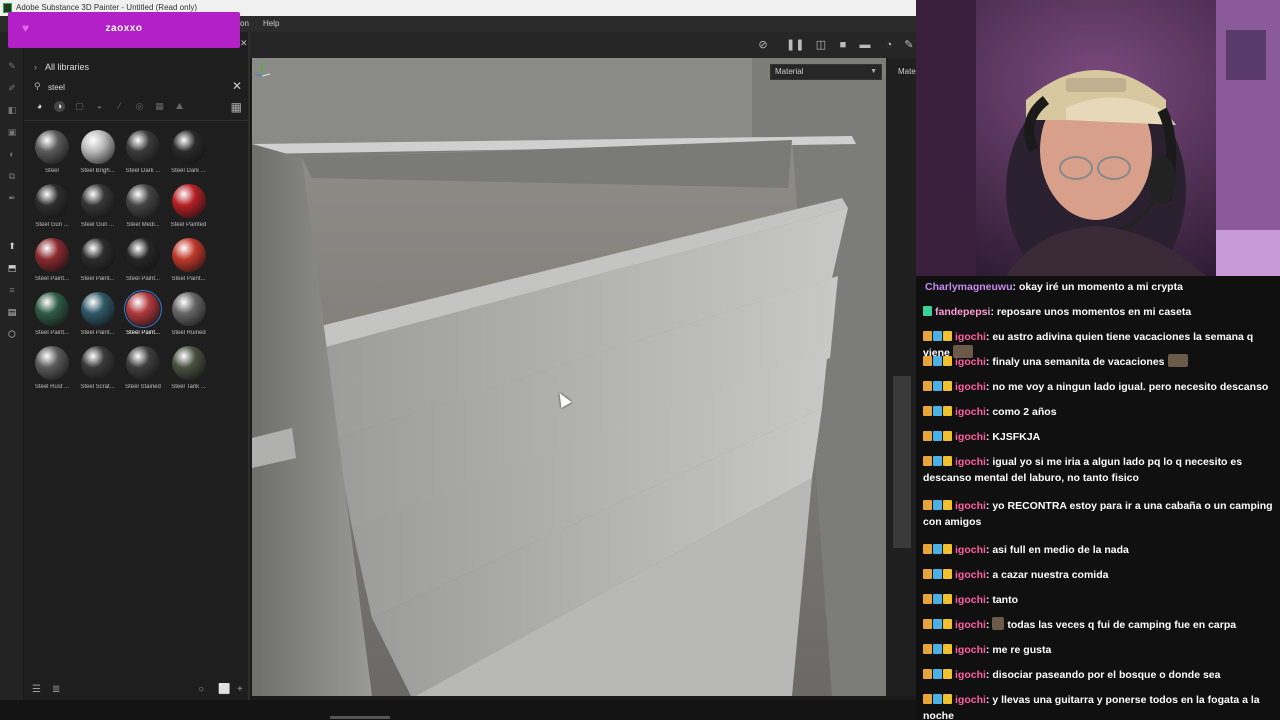 This screenshot has height=720, width=1280. Describe the element at coordinates (12, 66) in the screenshot. I see `paint-brush-icon: ✎` at that location.